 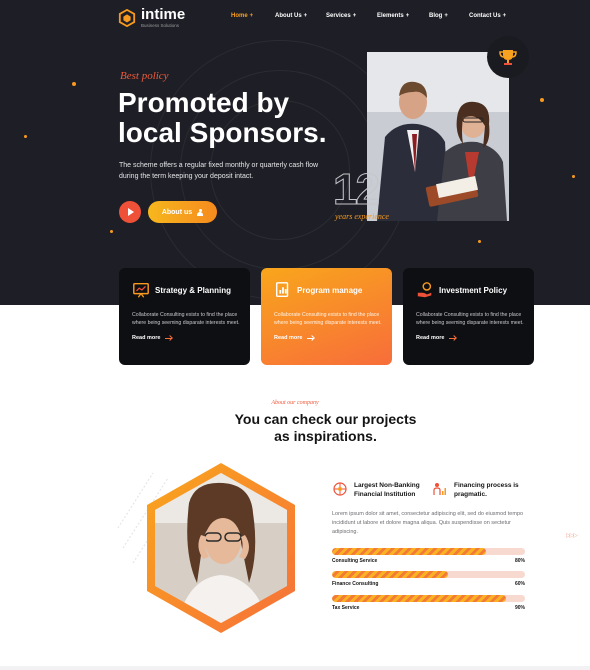 I want to click on nav-label: Services, so click(x=338, y=16).